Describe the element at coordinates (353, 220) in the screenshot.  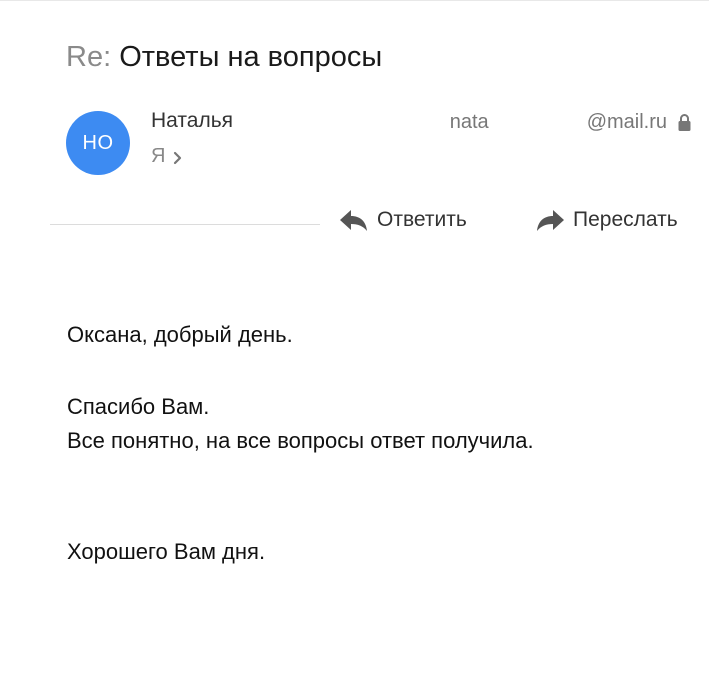
I see `reply-icon` at that location.